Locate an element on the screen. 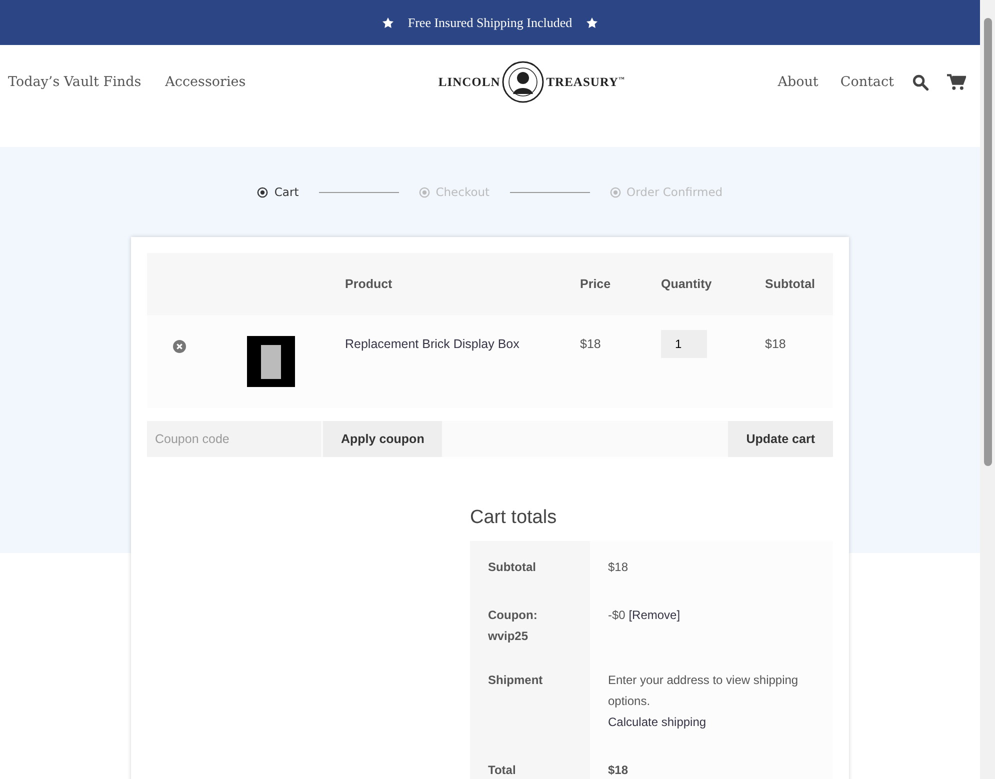 This screenshot has width=995, height=779. nav-link: Accessories is located at coordinates (205, 82).